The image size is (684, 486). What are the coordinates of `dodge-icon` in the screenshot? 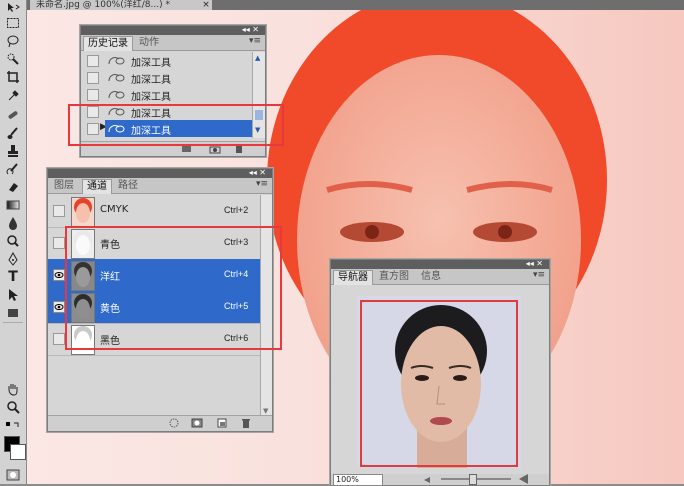 It's located at (13, 241).